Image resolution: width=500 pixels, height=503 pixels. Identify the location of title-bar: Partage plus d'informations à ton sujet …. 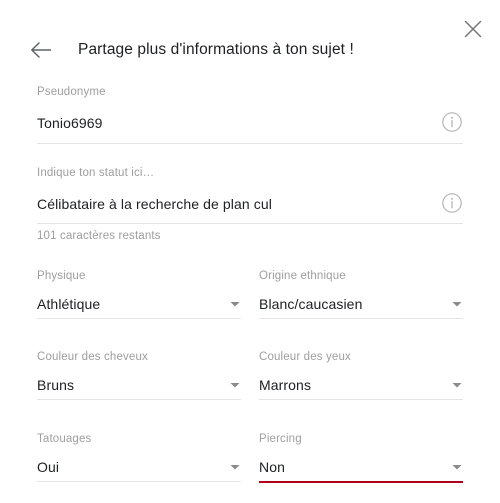
(250, 50).